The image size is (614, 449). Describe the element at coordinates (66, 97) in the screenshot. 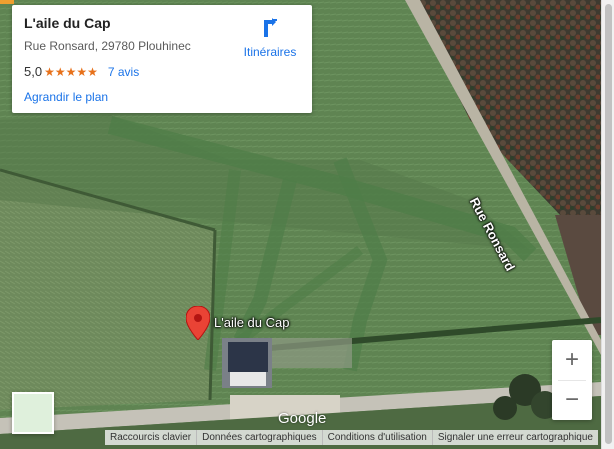

I see `enlarge-map-link: Agrandir le plan` at that location.